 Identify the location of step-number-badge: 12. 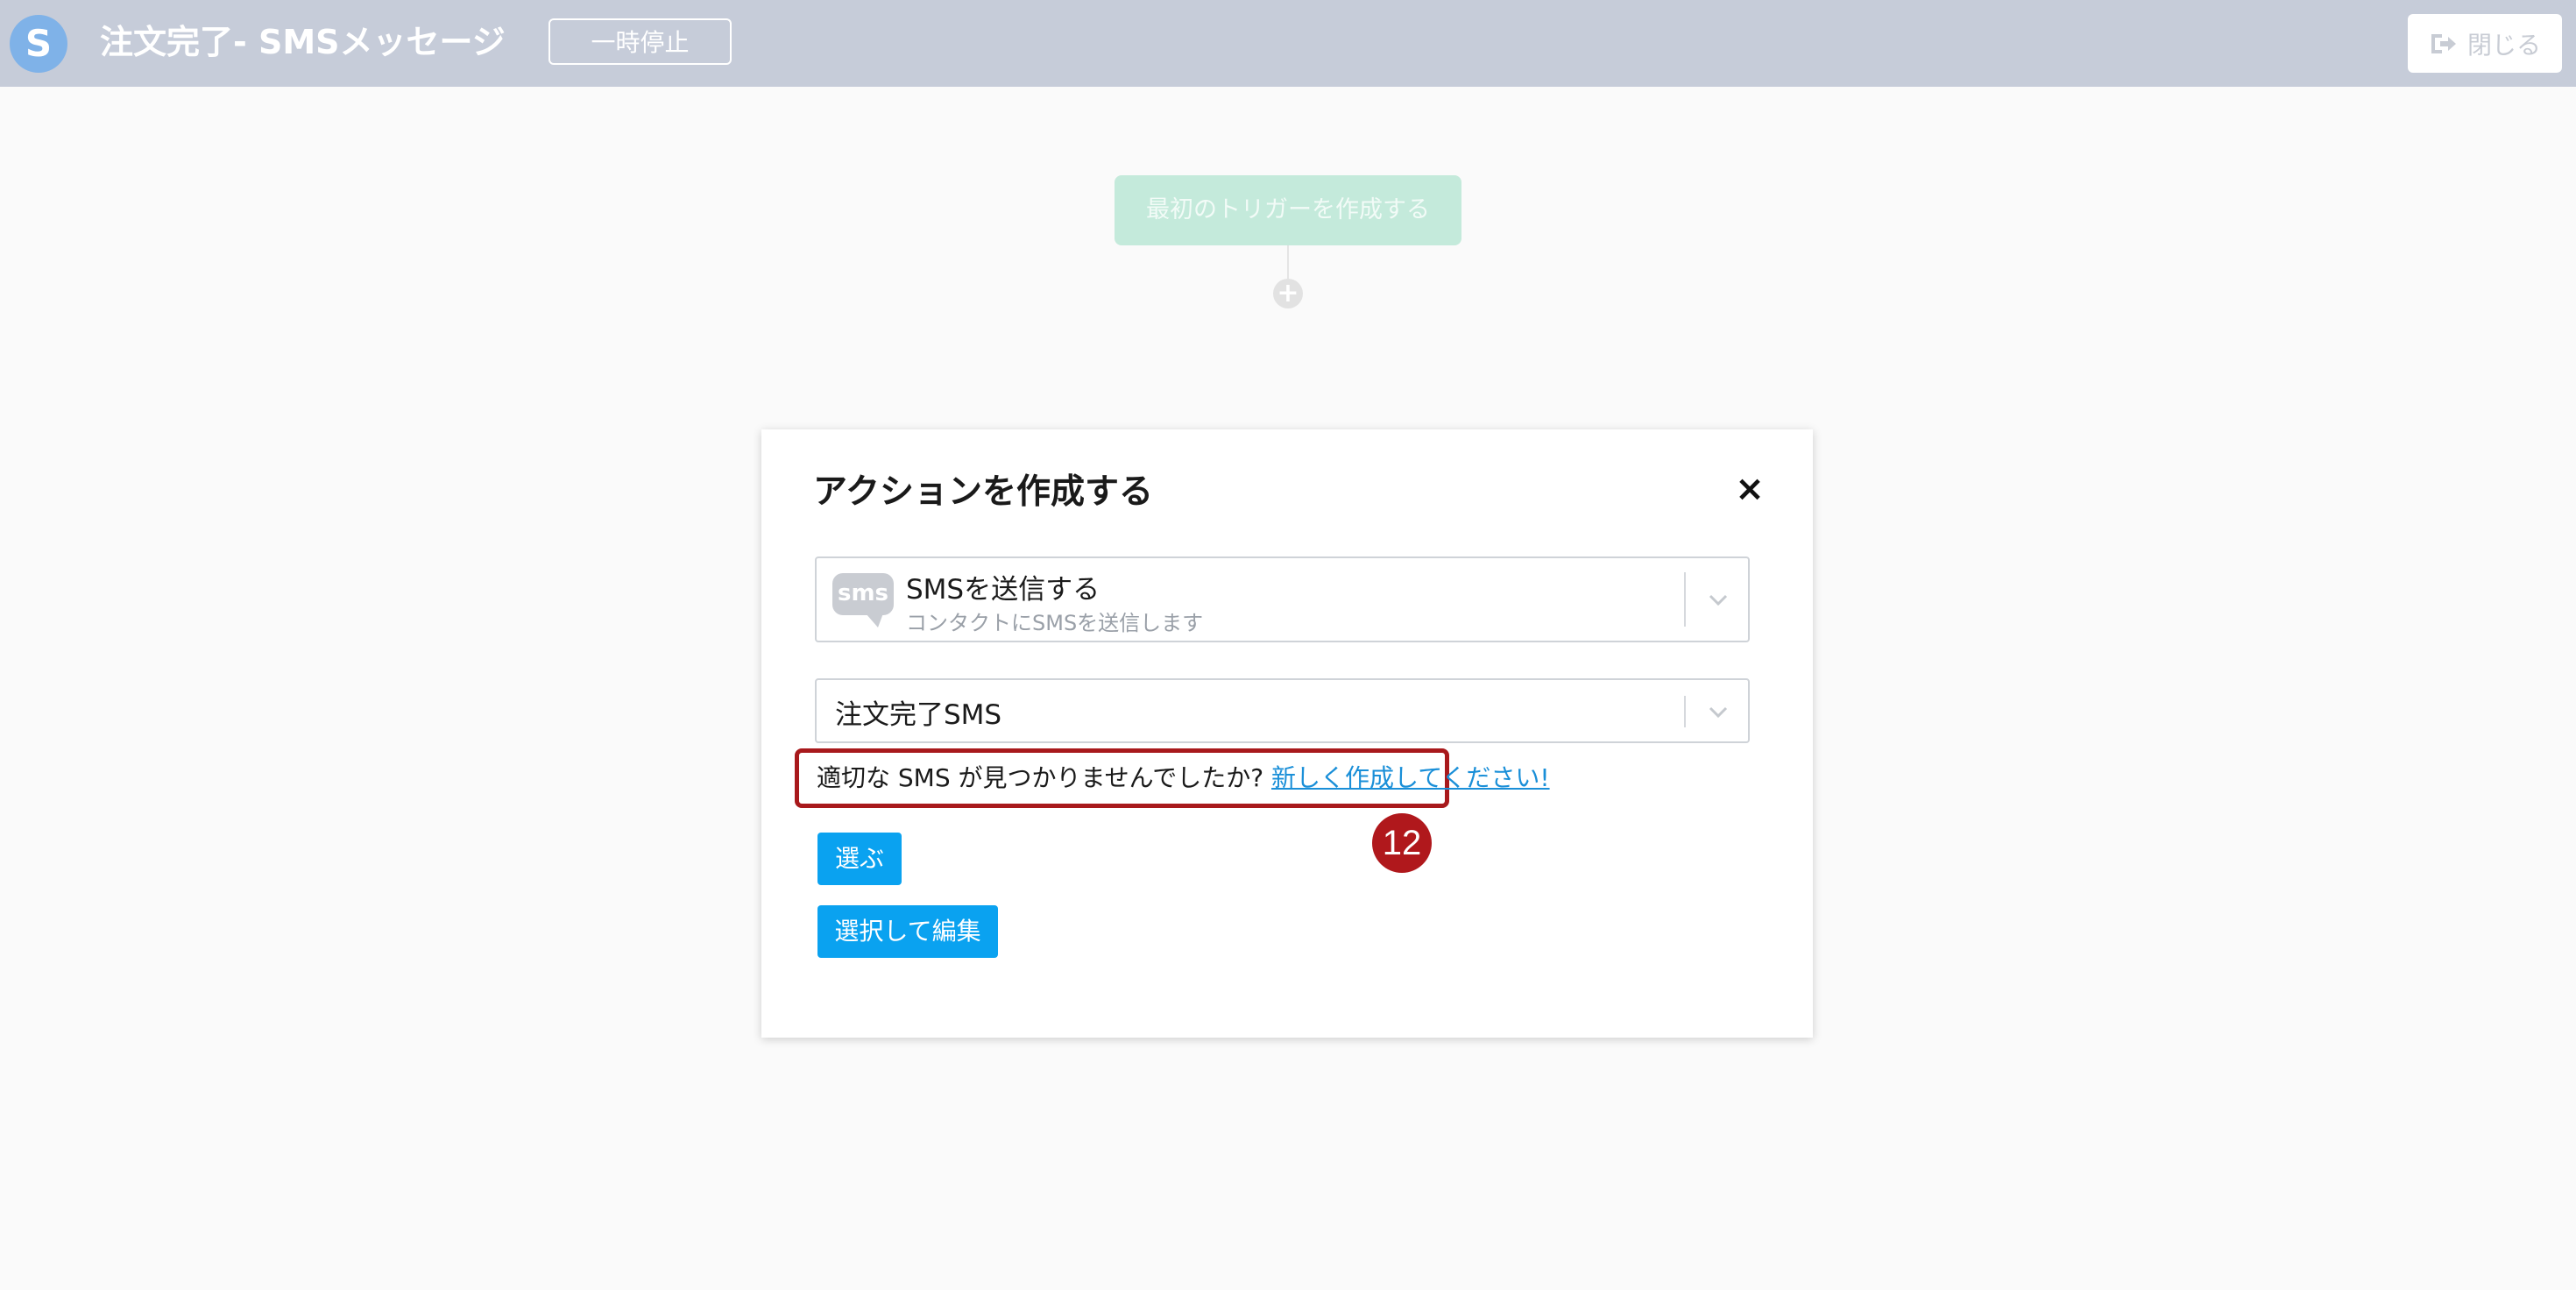
(1402, 843).